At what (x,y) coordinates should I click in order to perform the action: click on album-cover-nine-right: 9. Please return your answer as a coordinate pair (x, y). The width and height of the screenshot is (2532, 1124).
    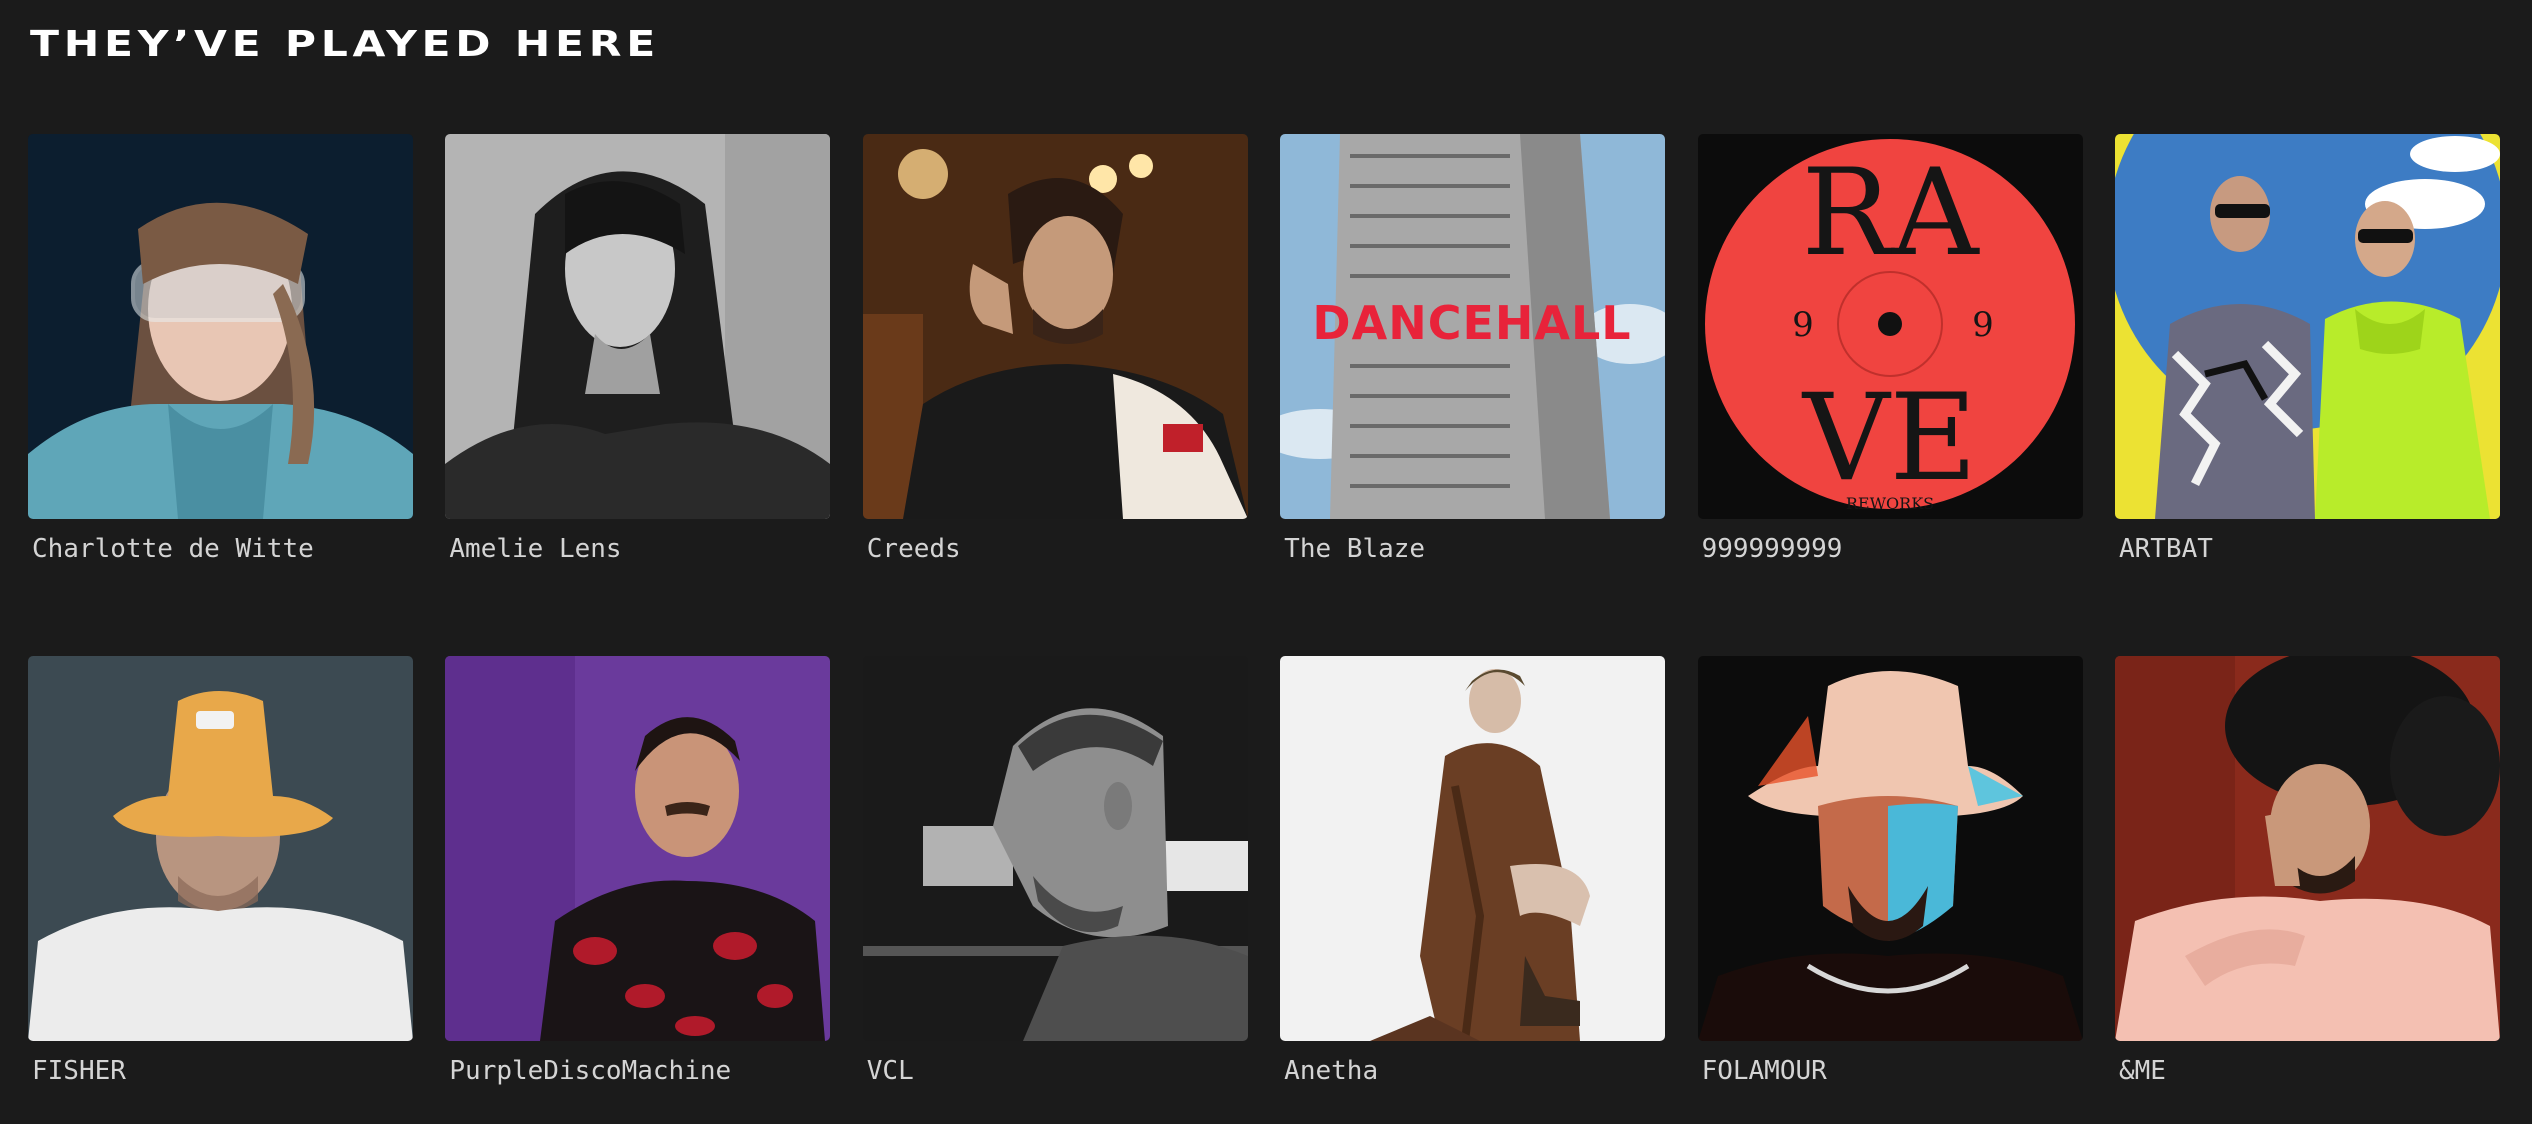
    Looking at the image, I should click on (1983, 325).